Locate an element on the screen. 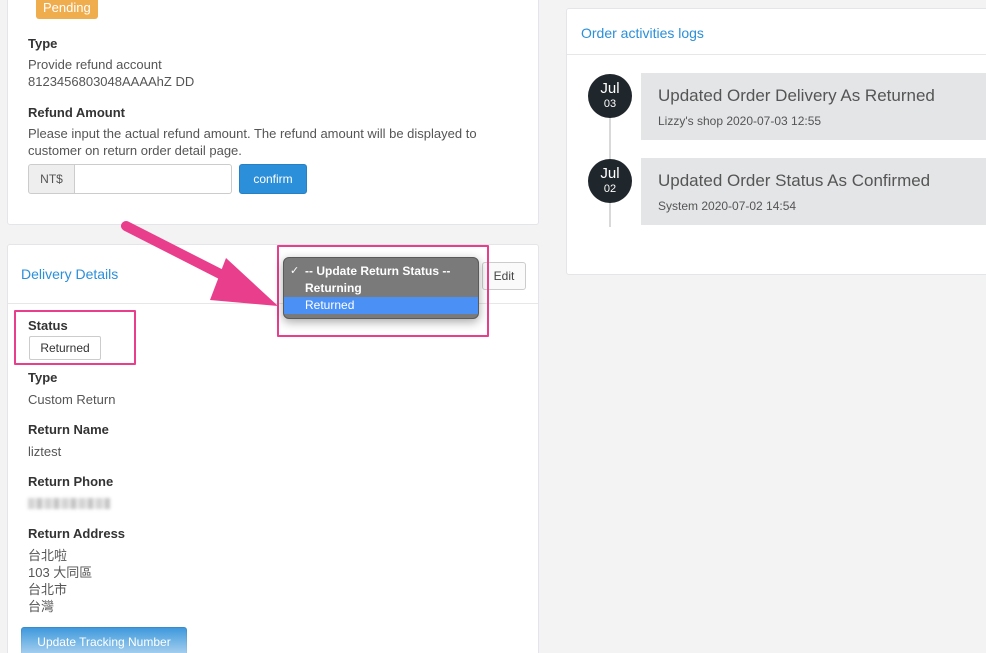  address-line: 103 大同區 is located at coordinates (60, 572).